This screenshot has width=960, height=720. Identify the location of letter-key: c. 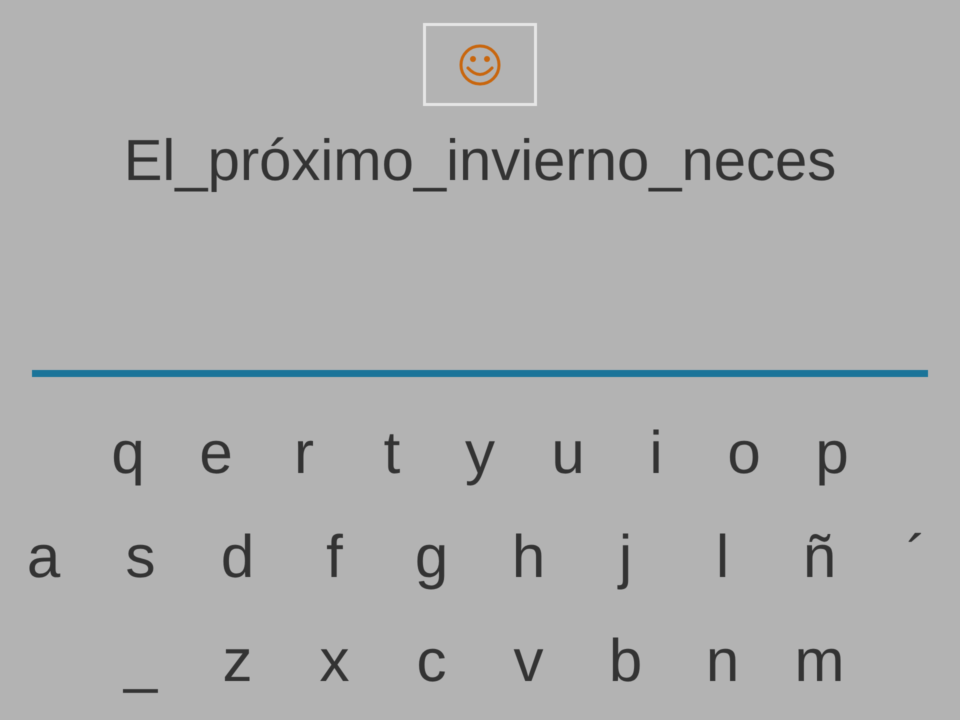
(431, 661).